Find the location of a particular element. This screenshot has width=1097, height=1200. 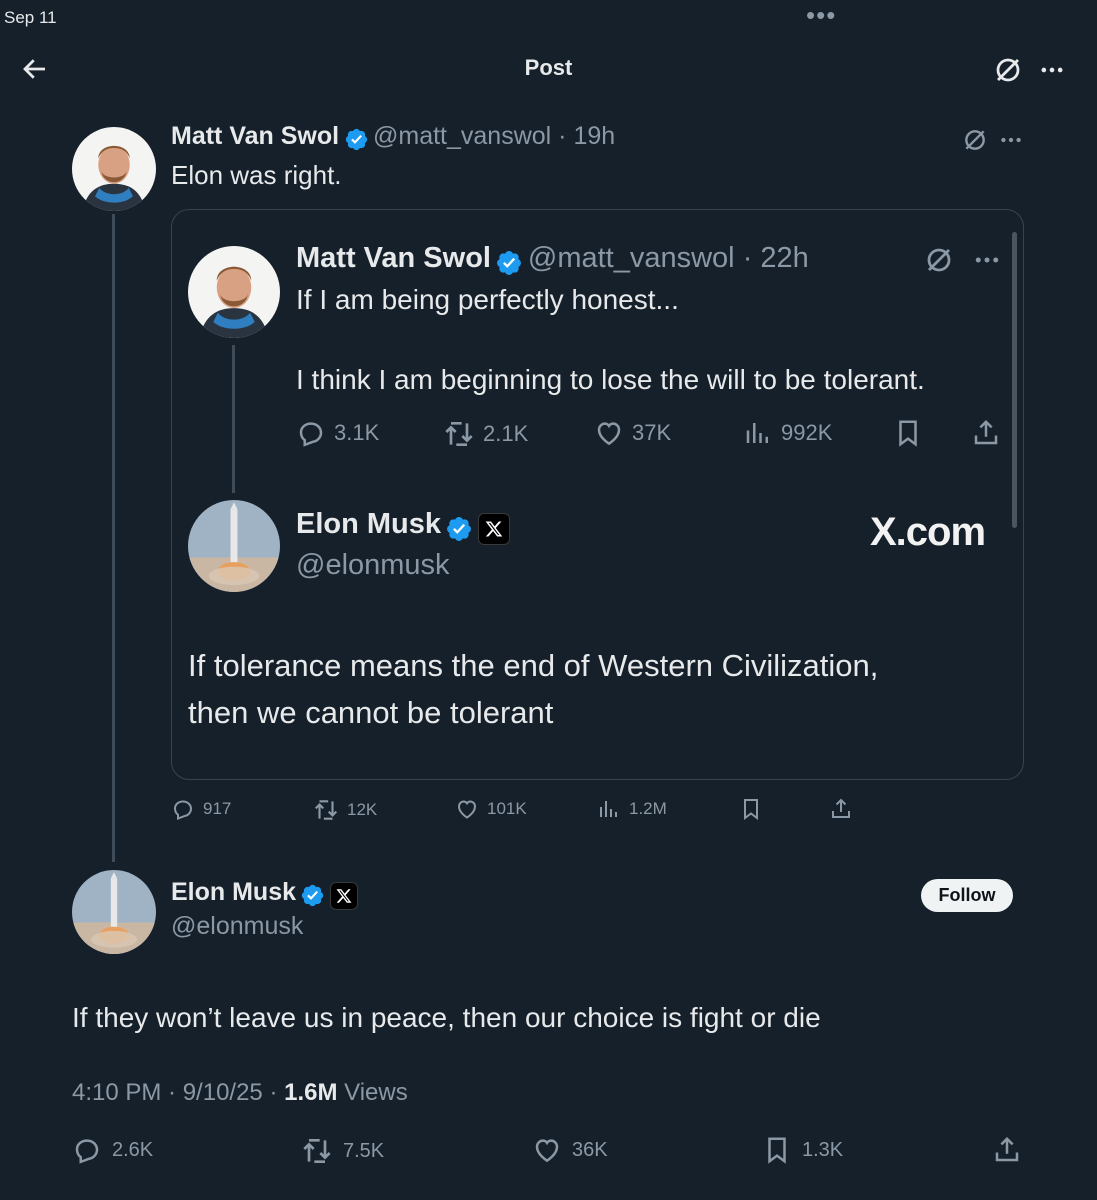

multitask-dots-icon: ••• is located at coordinates (821, 15).